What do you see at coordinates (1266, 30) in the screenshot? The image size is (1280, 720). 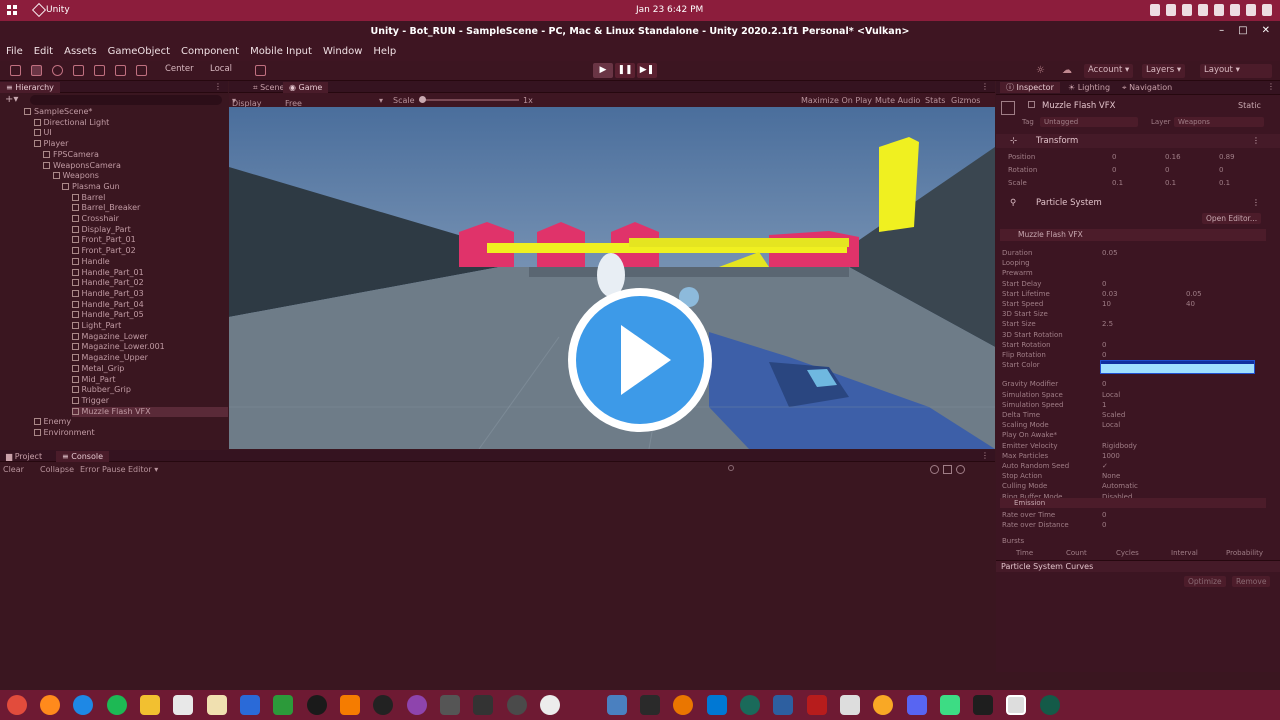 I see `close-button: ✕` at bounding box center [1266, 30].